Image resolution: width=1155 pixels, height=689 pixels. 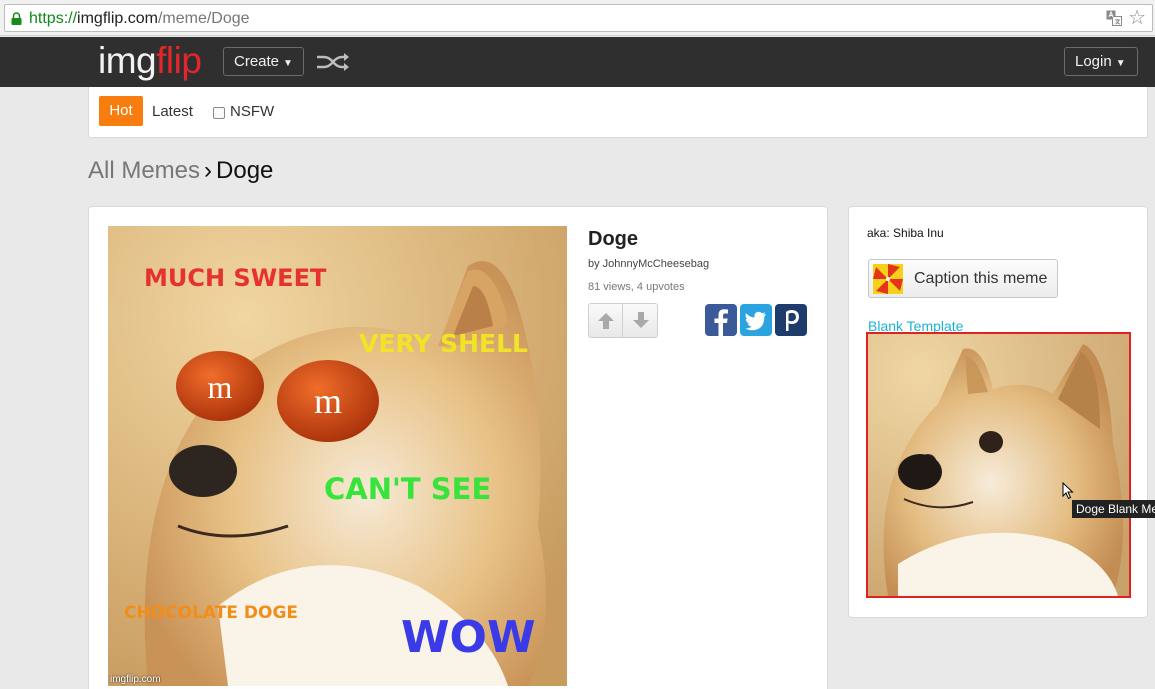 What do you see at coordinates (1137, 18) in the screenshot?
I see `star-icon: ☆` at bounding box center [1137, 18].